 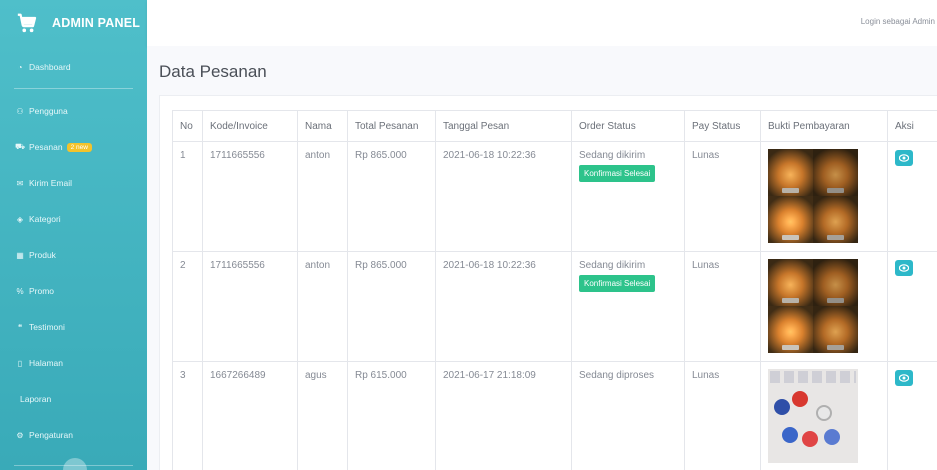 What do you see at coordinates (912, 126) in the screenshot?
I see `col-aksi: Aksi` at bounding box center [912, 126].